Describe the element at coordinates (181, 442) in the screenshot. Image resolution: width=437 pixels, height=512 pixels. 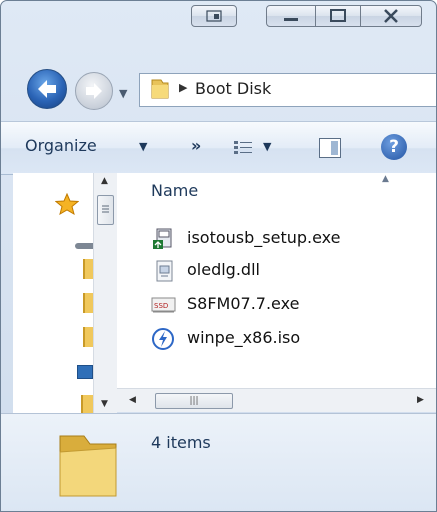
I see `item-count: 4 items` at that location.